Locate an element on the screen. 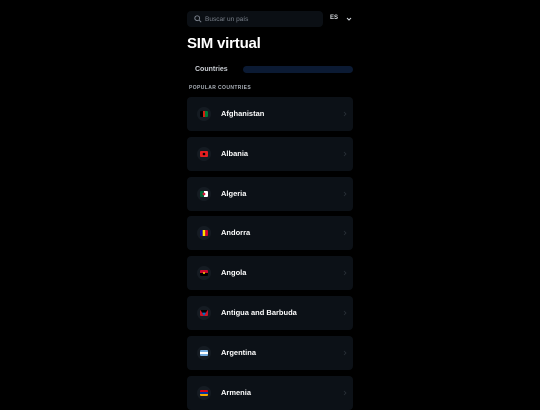 This screenshot has width=540, height=410. flag-ao-icon is located at coordinates (204, 273).